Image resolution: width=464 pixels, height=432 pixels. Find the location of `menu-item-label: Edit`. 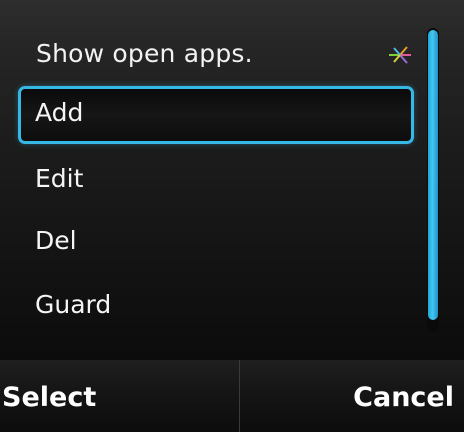

menu-item-label: Edit is located at coordinates (59, 178).